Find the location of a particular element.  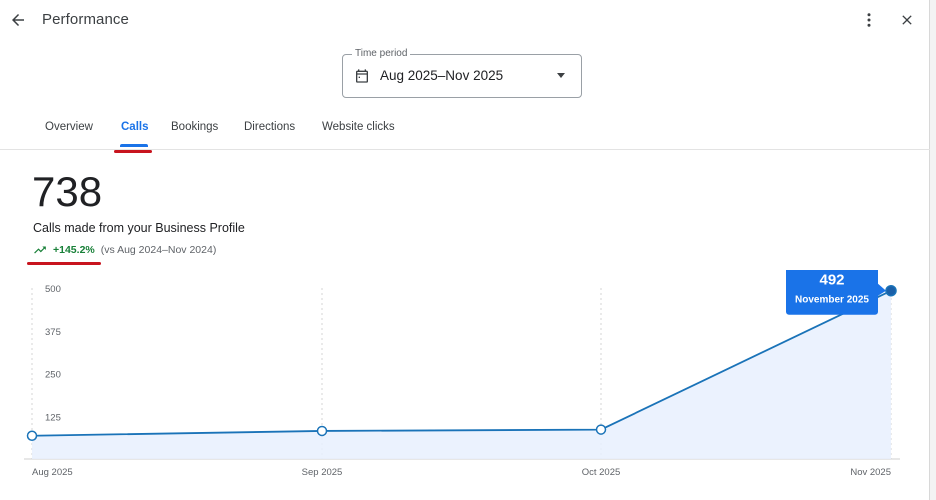

close-icon is located at coordinates (907, 20).